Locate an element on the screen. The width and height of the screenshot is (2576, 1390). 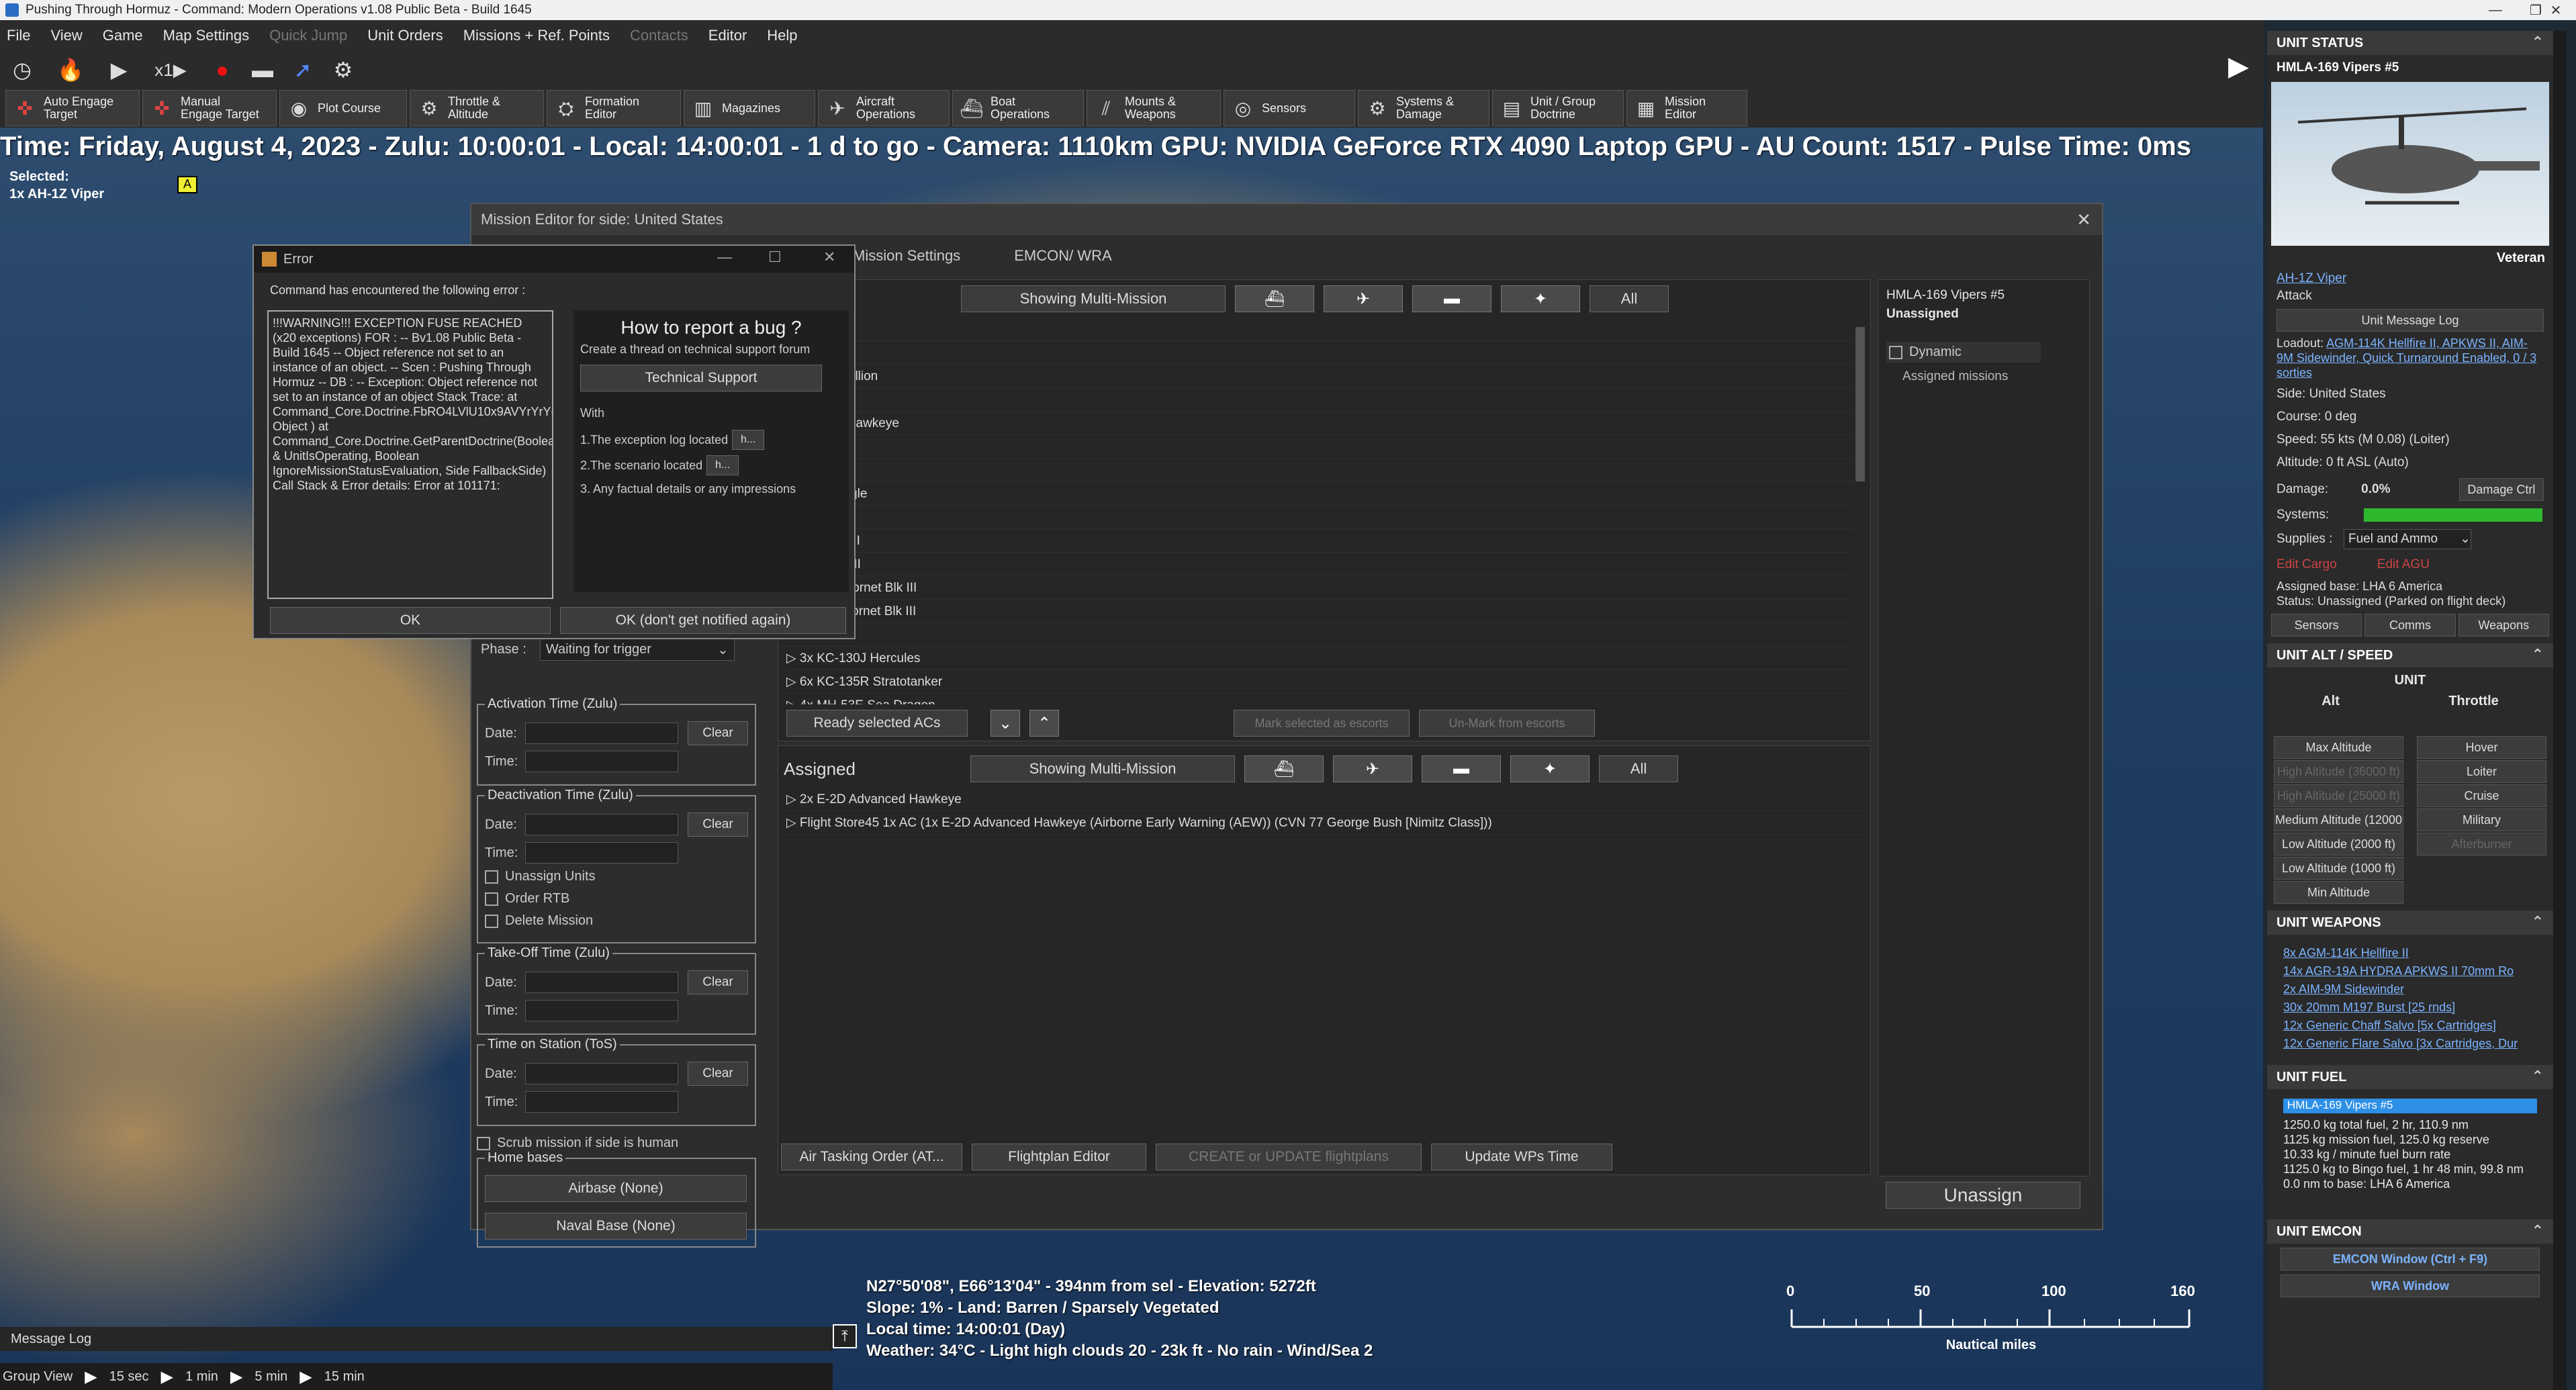
list-item: 8F Super Hornet Blk III is located at coordinates (1315, 611).